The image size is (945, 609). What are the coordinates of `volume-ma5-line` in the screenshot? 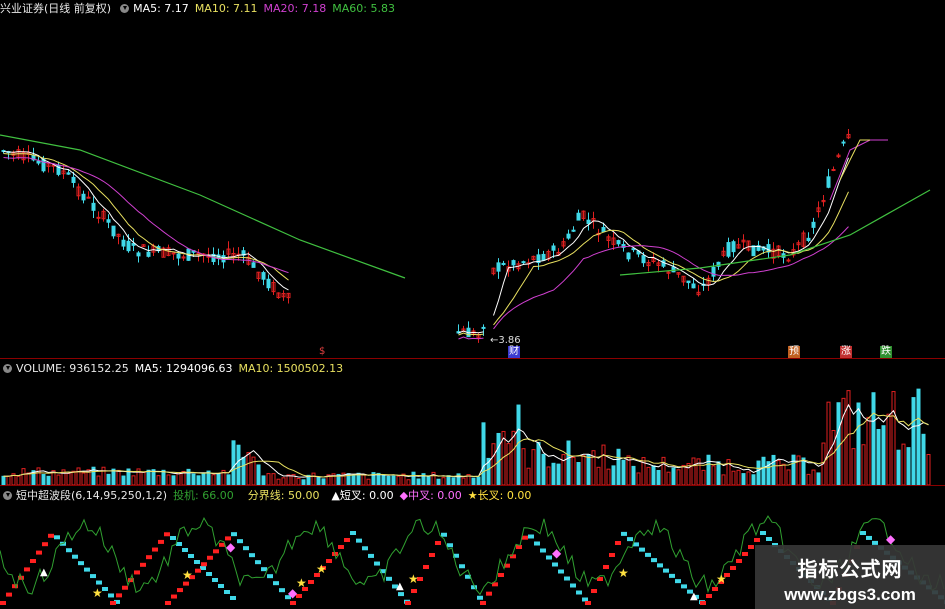 It's located at (466, 440).